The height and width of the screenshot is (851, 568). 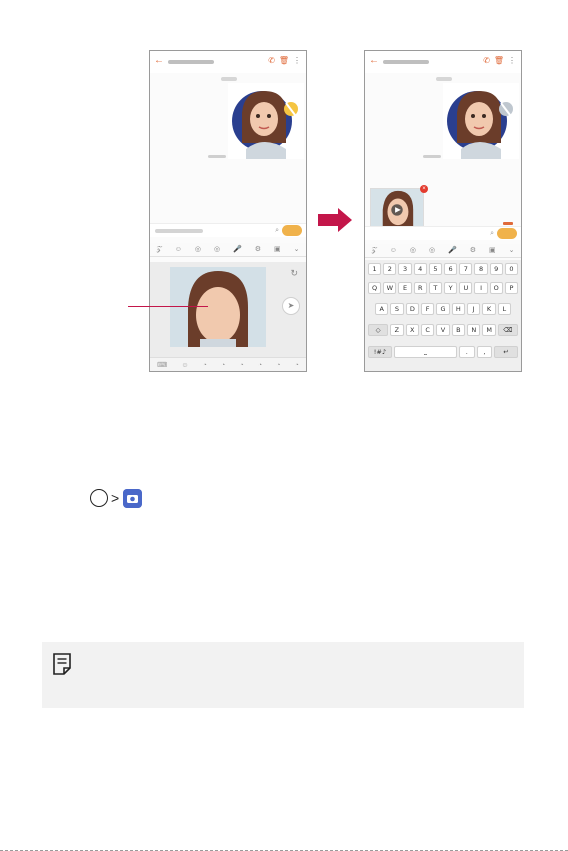 I want to click on key: B, so click(x=458, y=330).